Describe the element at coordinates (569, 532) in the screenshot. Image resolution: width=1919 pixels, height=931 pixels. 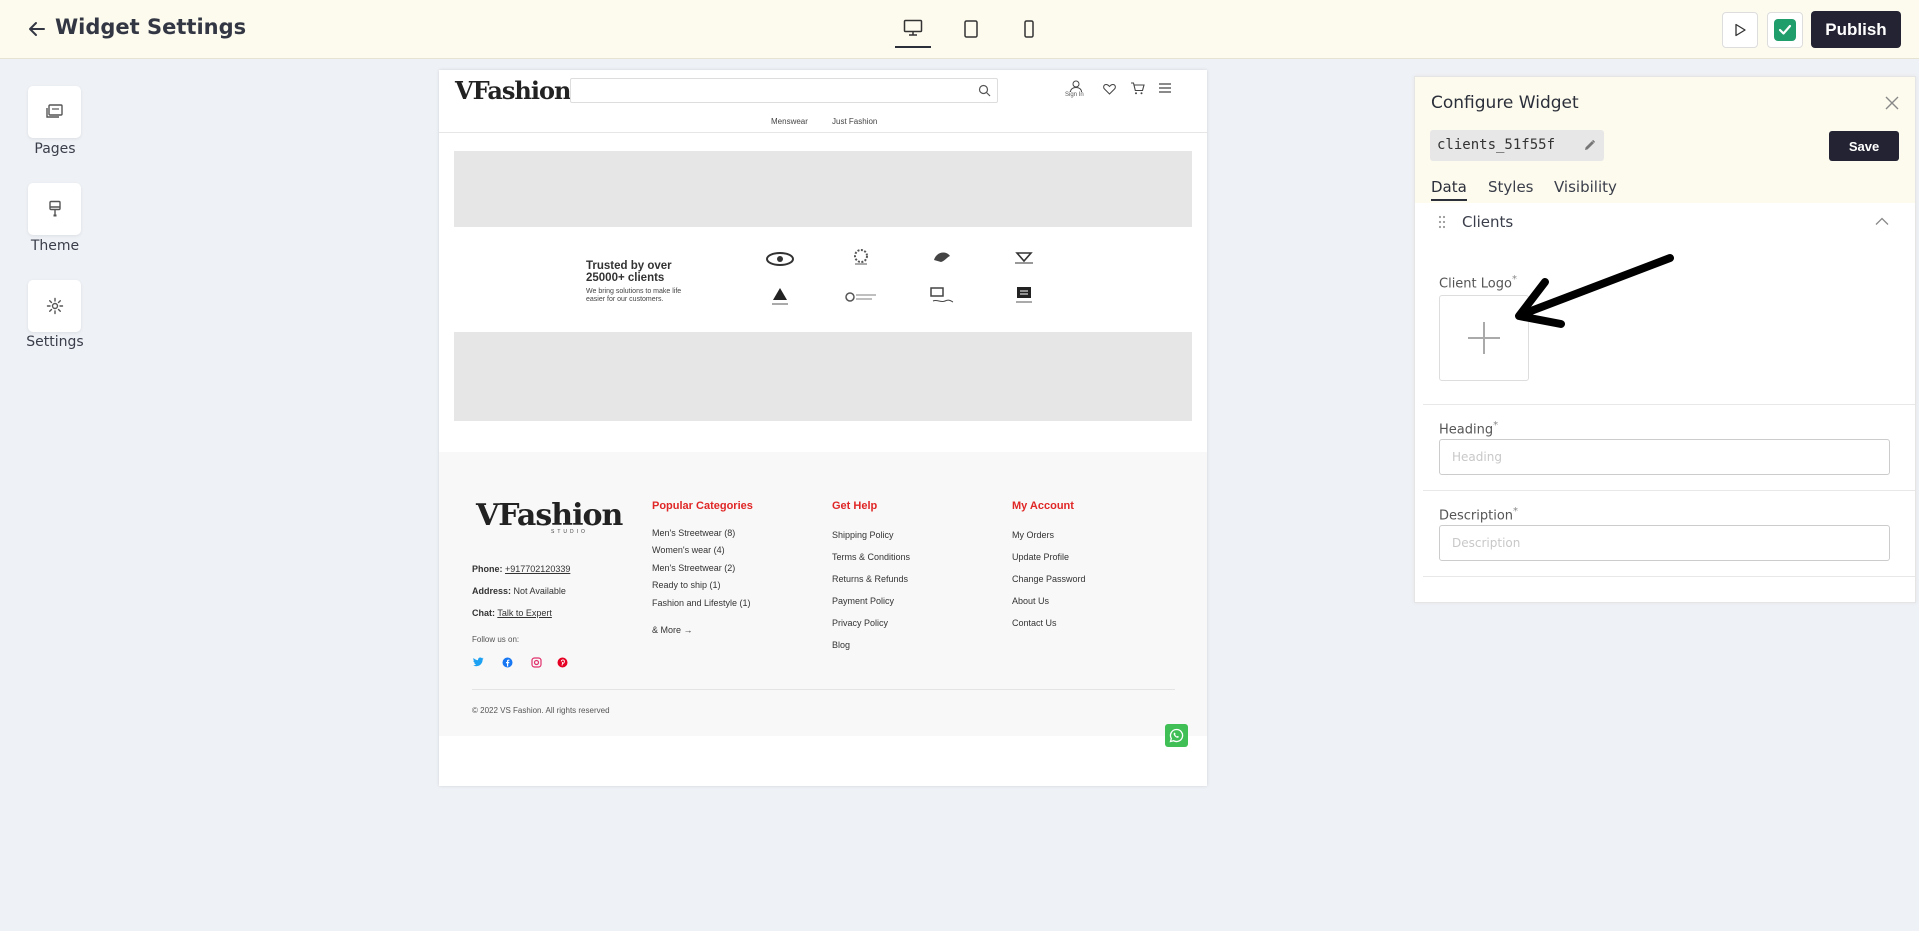
I see `footer-logo-sub: STUDIO` at that location.